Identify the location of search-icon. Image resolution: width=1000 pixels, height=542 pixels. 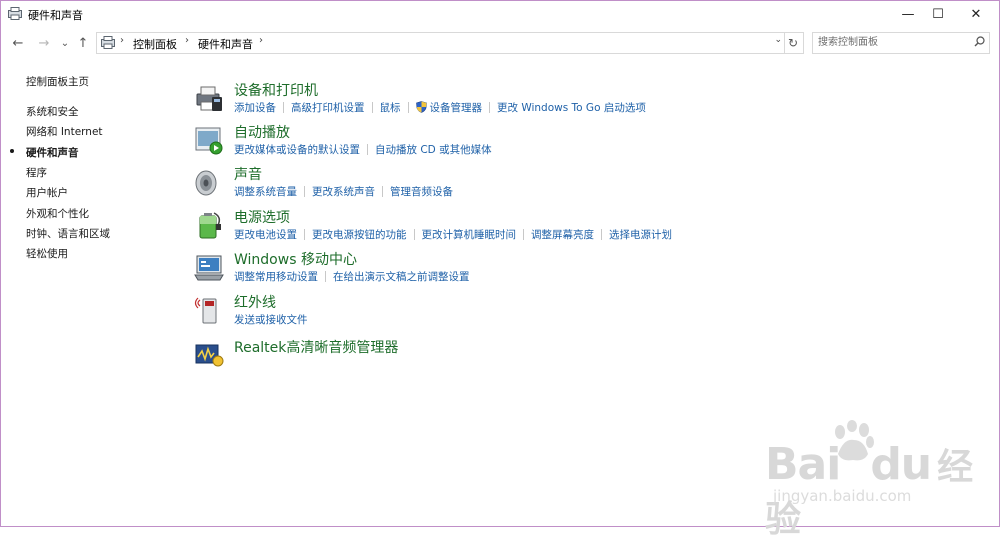
(979, 41).